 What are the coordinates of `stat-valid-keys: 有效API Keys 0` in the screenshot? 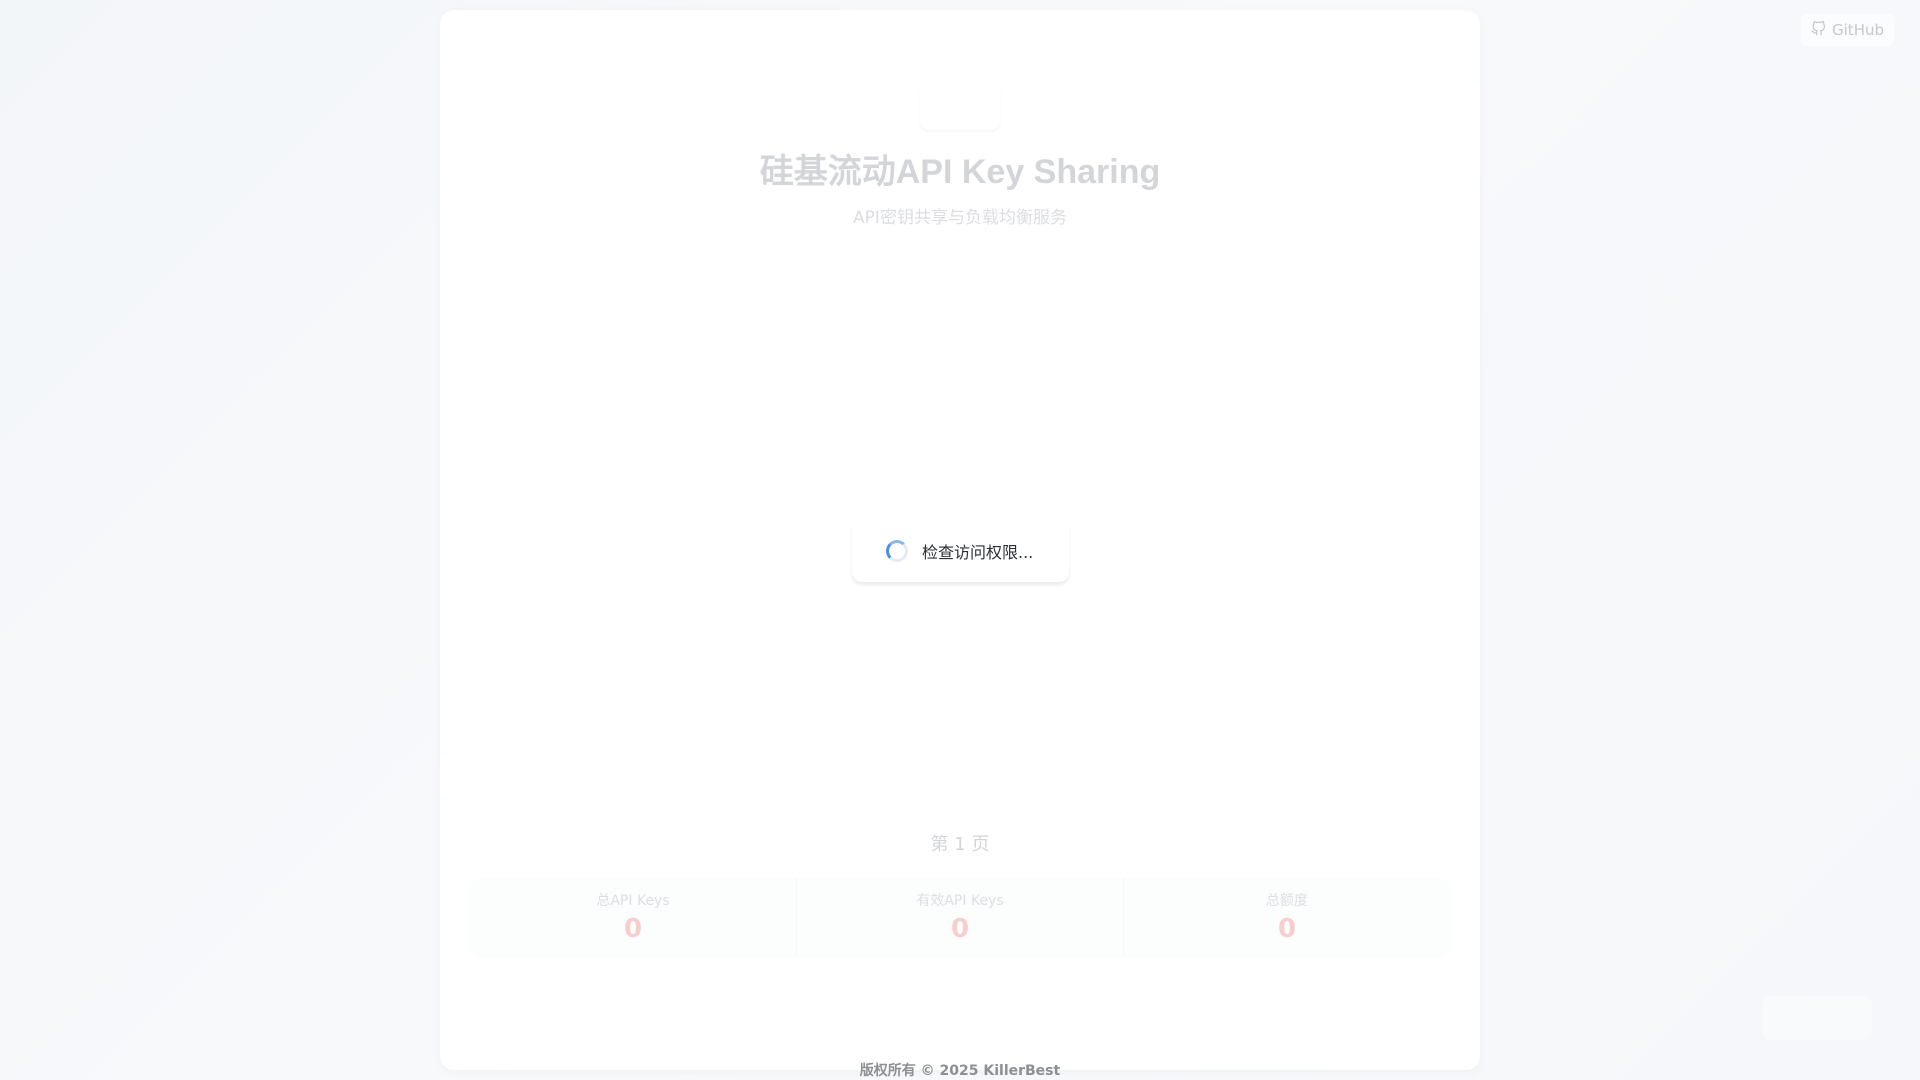 It's located at (960, 917).